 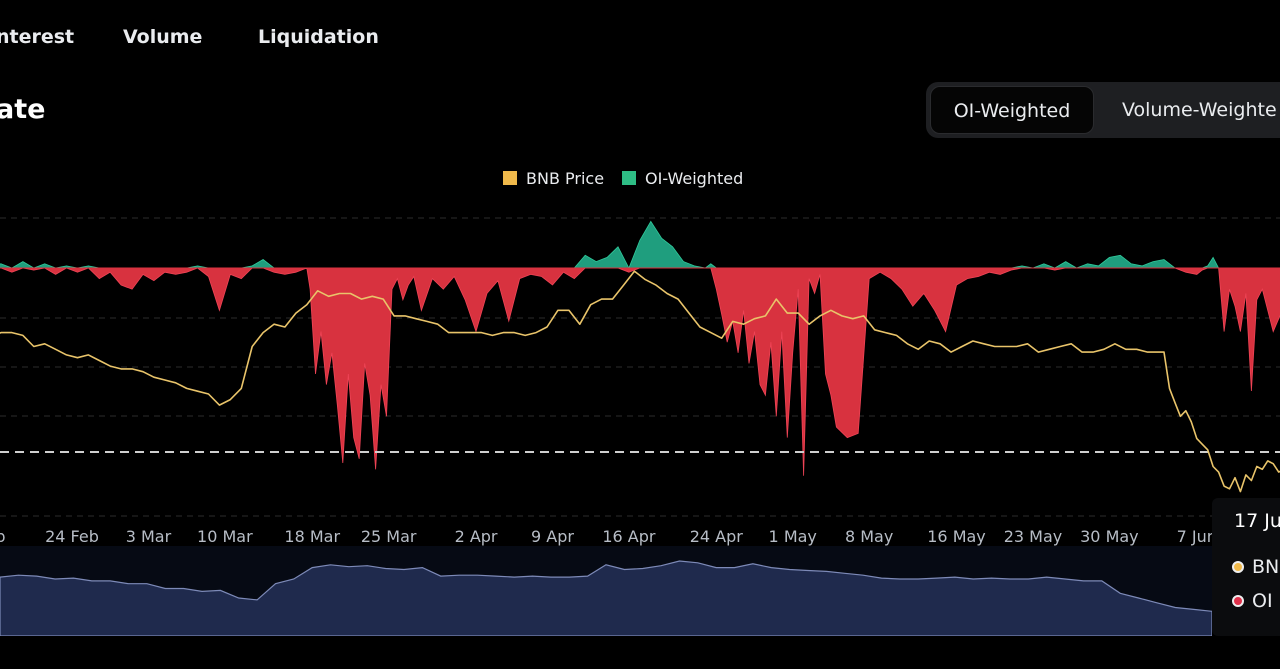 What do you see at coordinates (312, 536) in the screenshot?
I see `x-tick-label: 18 Mar` at bounding box center [312, 536].